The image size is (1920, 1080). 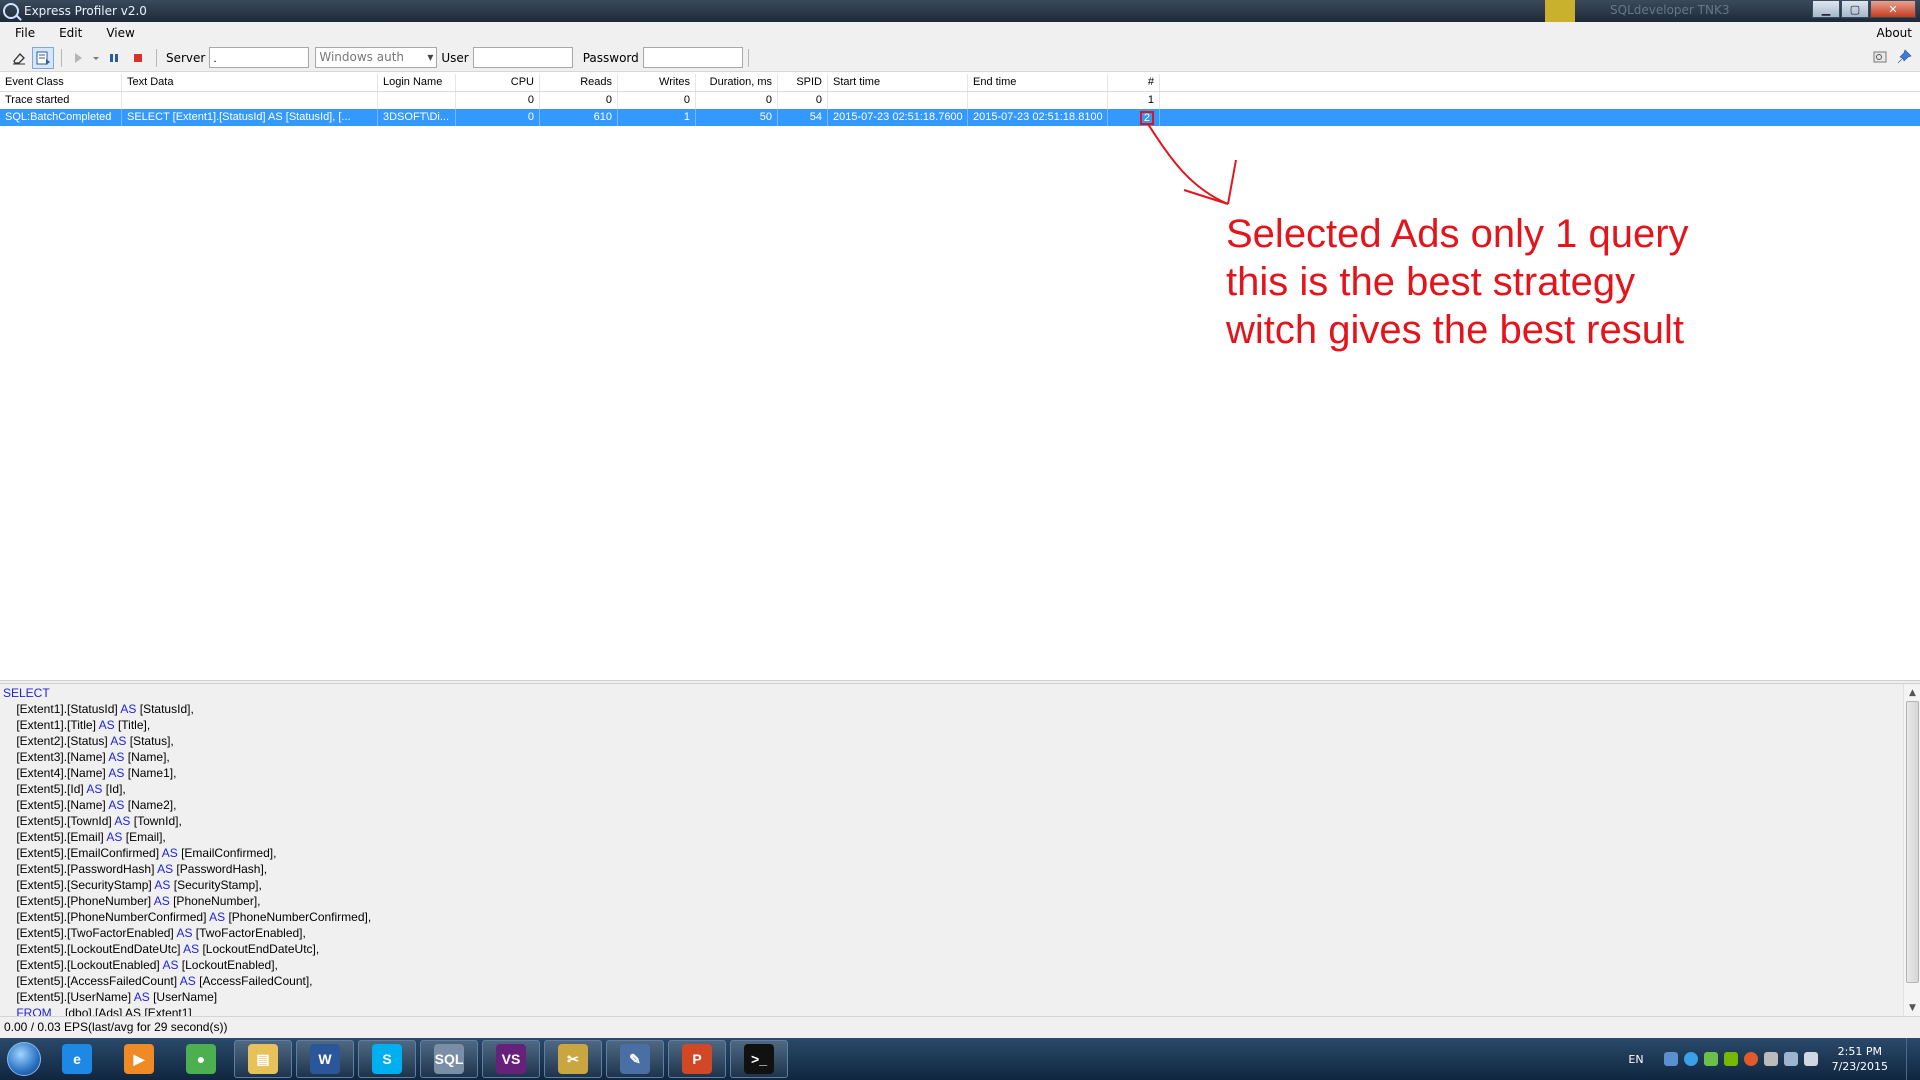 What do you see at coordinates (325, 1059) in the screenshot?
I see `taskbar-app-word: W` at bounding box center [325, 1059].